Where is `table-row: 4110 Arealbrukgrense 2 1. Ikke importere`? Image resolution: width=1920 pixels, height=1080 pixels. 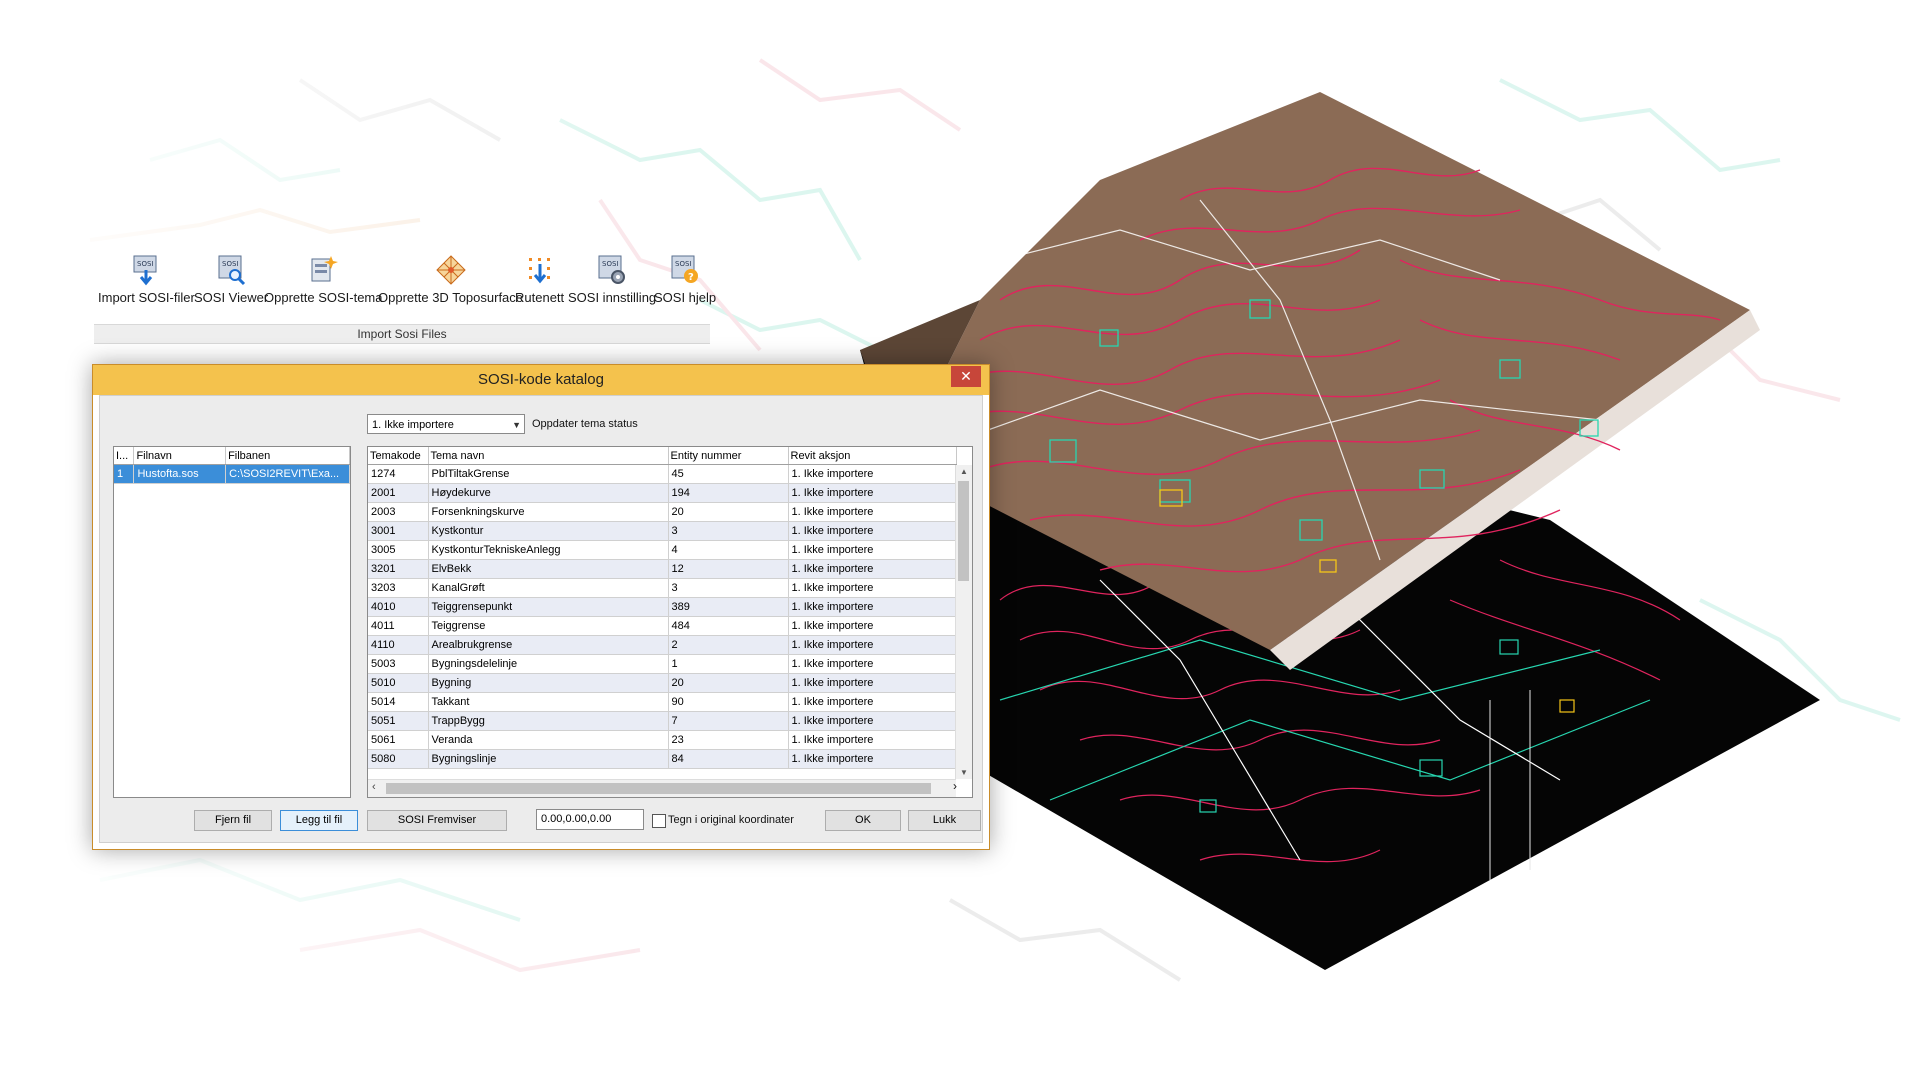
table-row: 4110 Arealbrukgrense 2 1. Ikke importere is located at coordinates (662, 645).